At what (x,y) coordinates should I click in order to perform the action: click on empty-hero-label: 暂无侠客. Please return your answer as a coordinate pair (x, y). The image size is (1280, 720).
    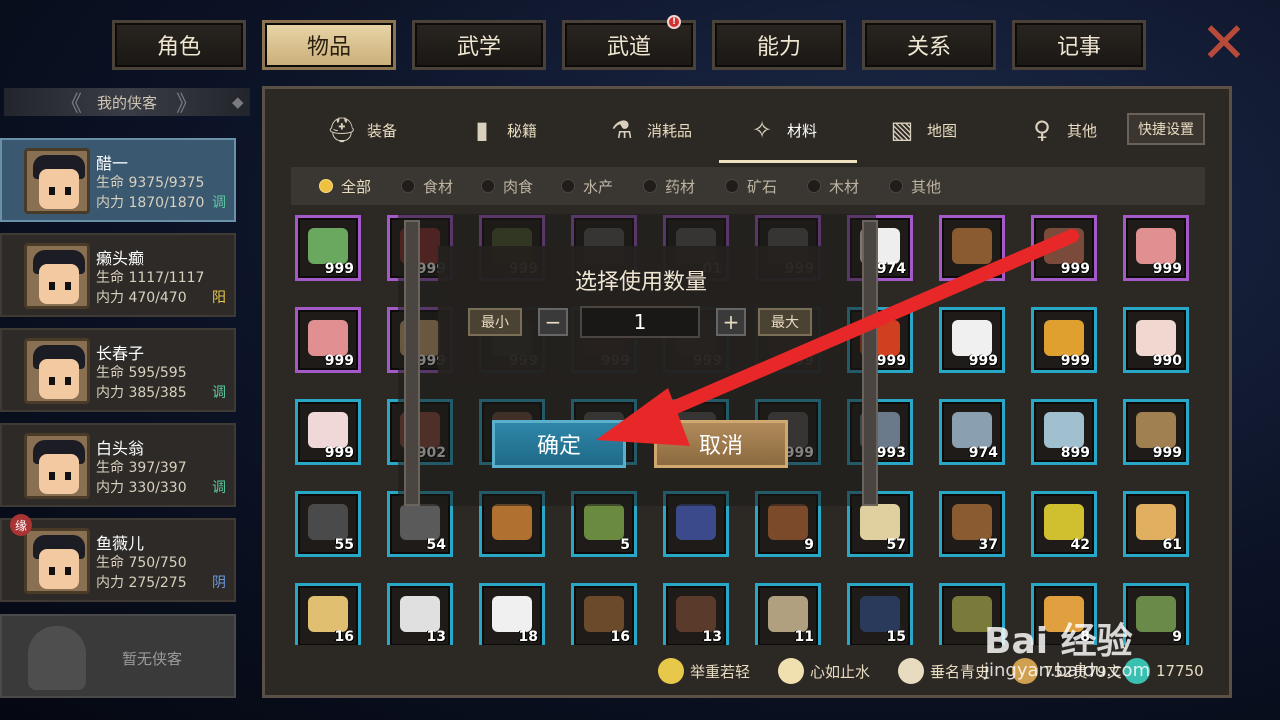
    Looking at the image, I should click on (152, 659).